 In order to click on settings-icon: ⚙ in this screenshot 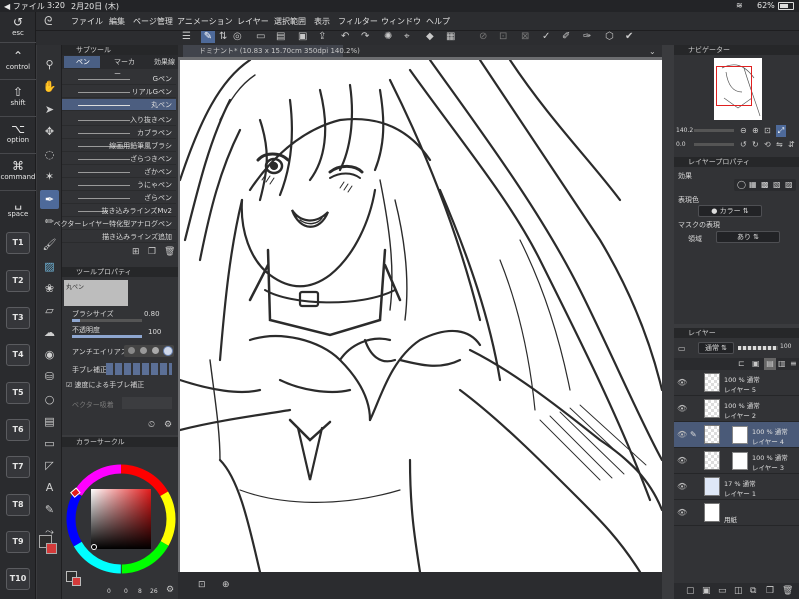, I will do `click(168, 425)`.